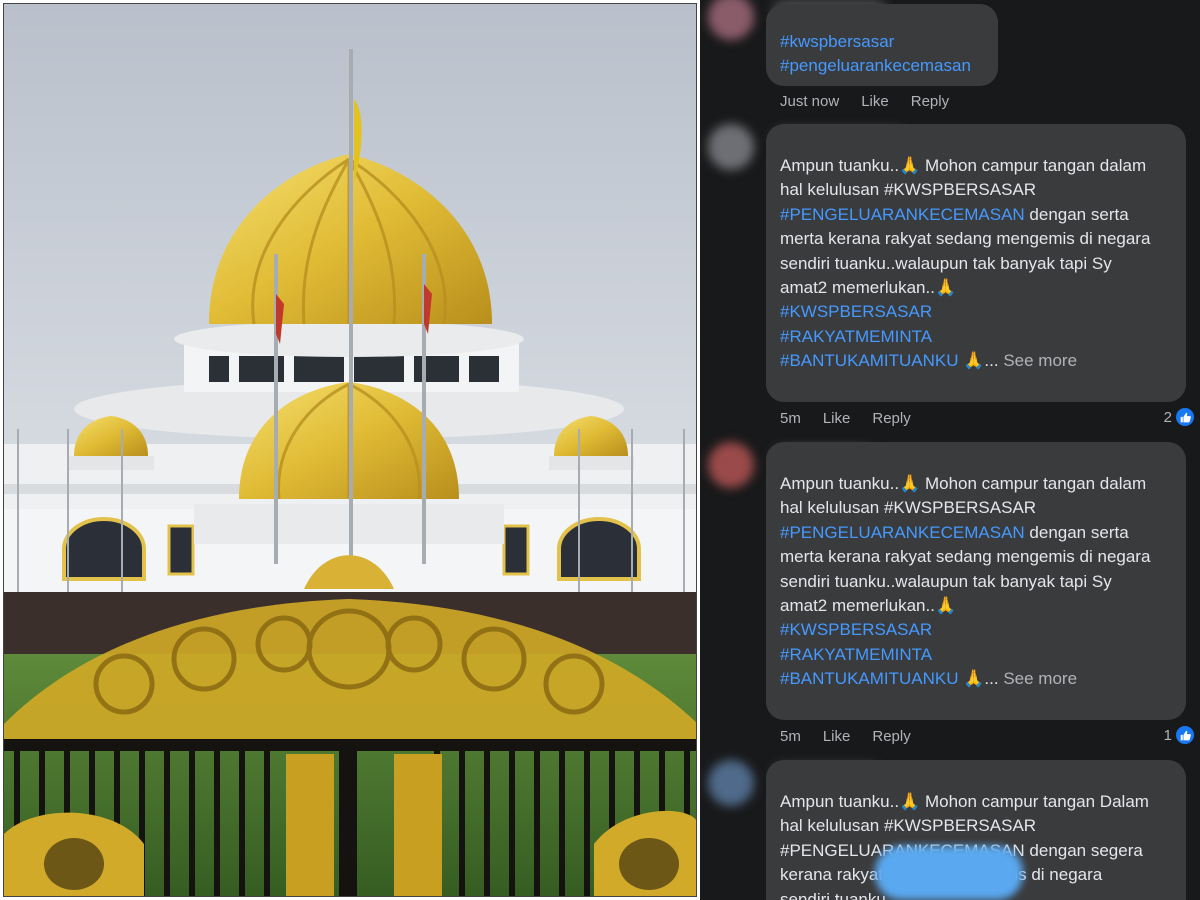  What do you see at coordinates (875, 65) in the screenshot?
I see `hashtag-link: #pengeluarankecemasan` at bounding box center [875, 65].